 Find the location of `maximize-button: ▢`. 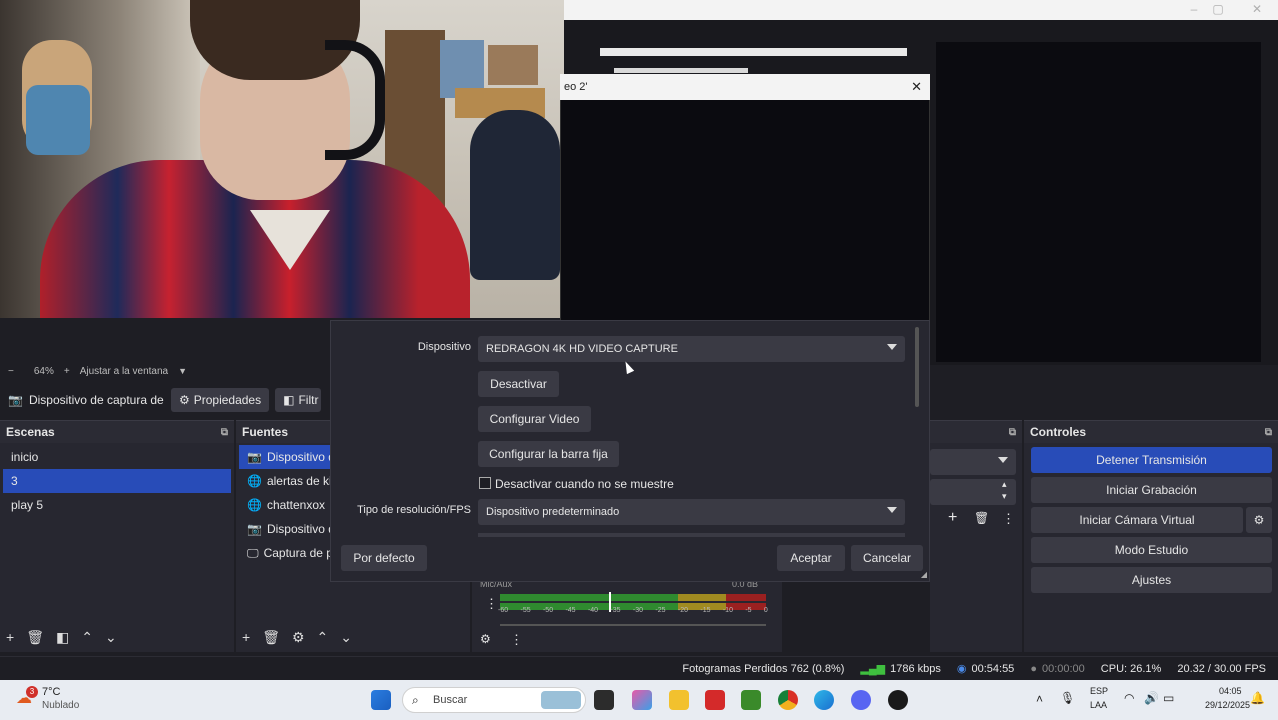

maximize-button: ▢ is located at coordinates (1218, 9).